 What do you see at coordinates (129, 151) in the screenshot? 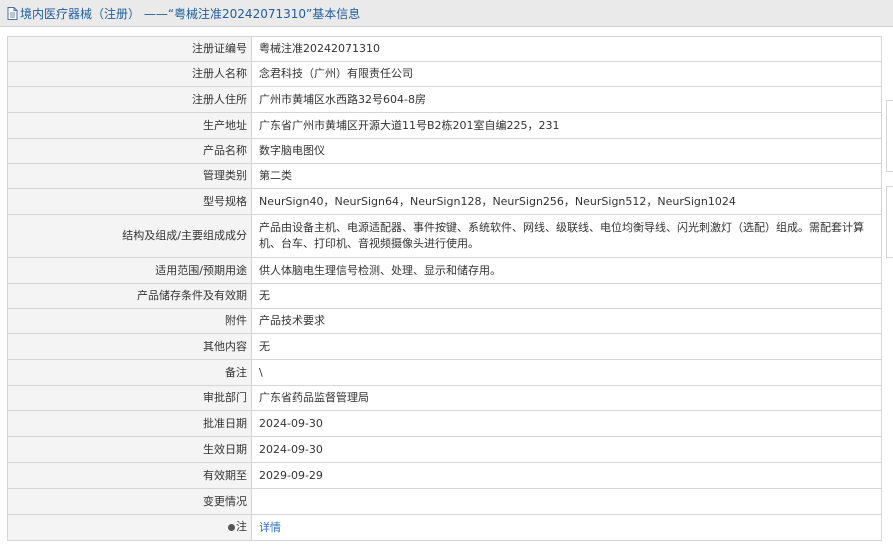
I see `field-label: 产品名称` at bounding box center [129, 151].